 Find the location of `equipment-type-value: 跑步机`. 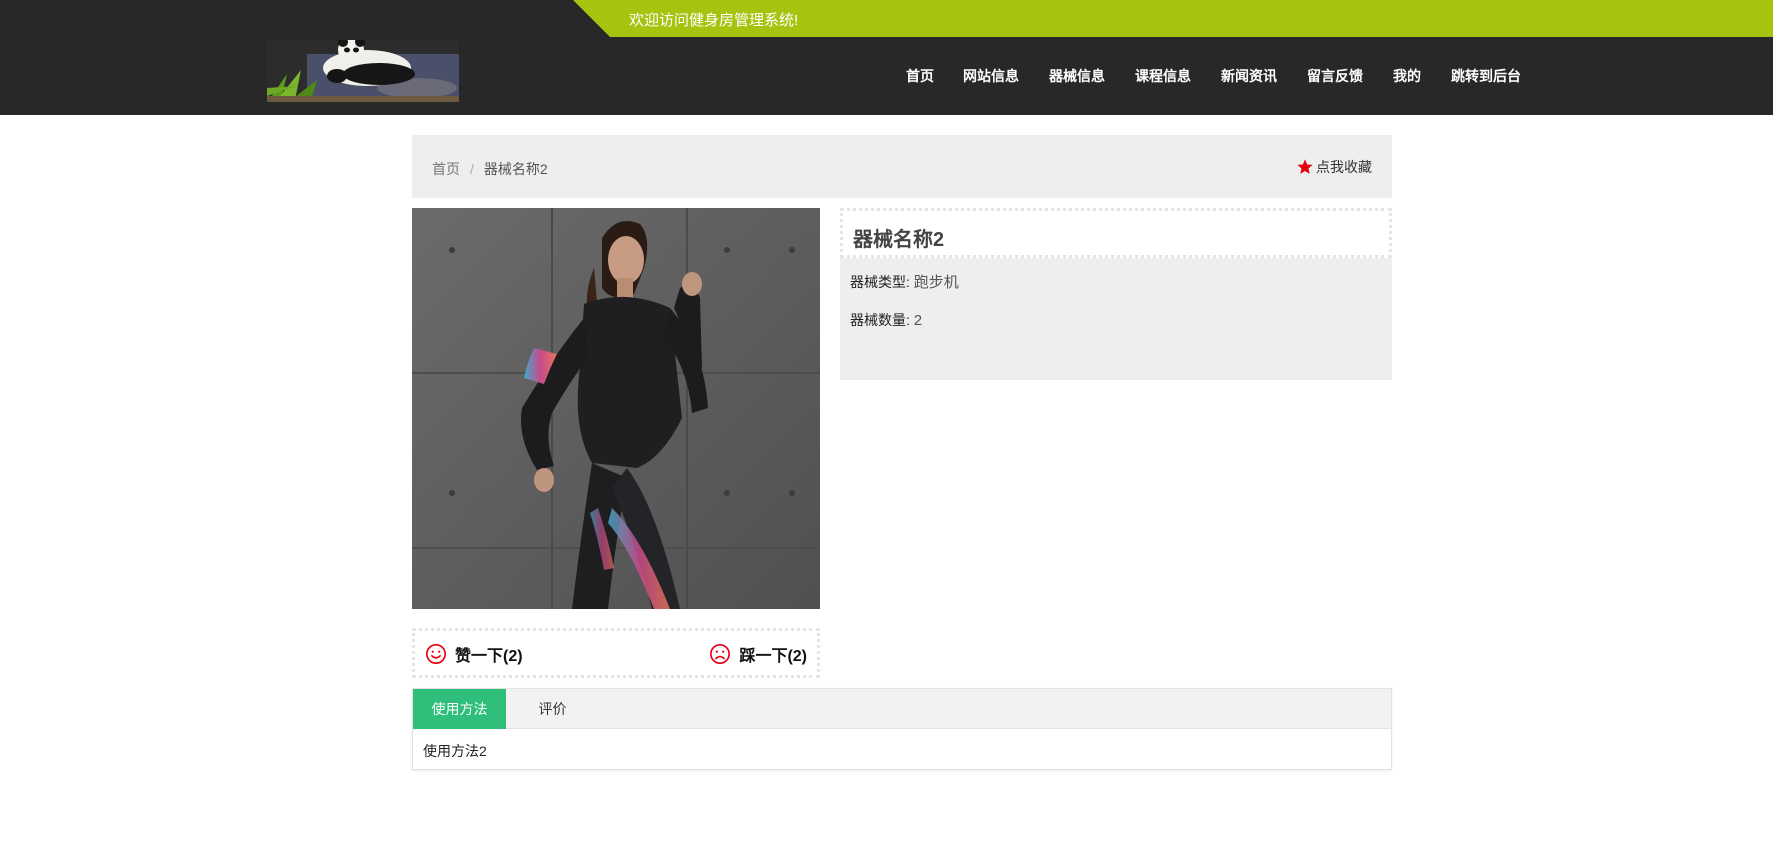

equipment-type-value: 跑步机 is located at coordinates (936, 282).